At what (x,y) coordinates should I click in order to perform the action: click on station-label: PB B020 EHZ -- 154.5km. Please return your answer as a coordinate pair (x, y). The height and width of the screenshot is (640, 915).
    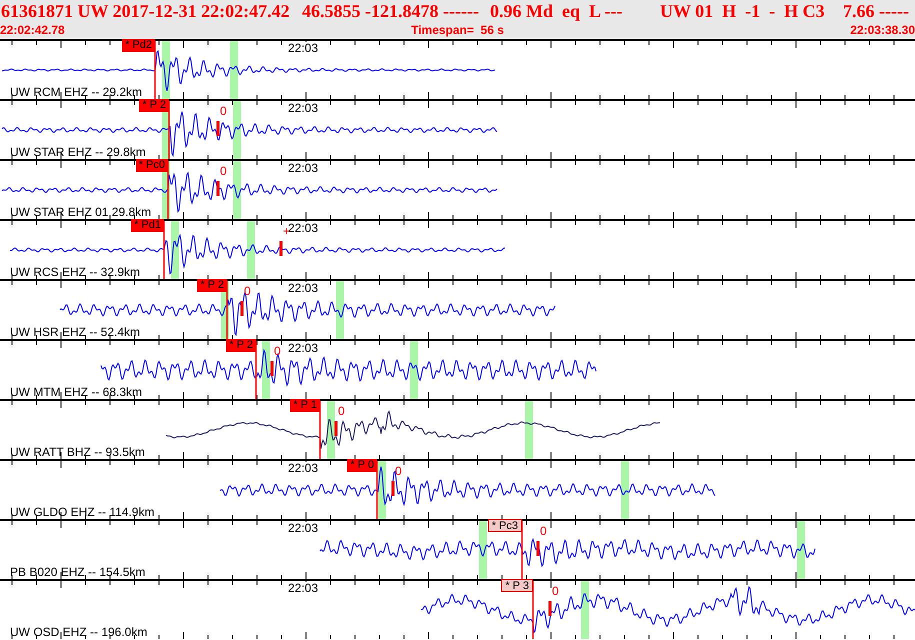
    Looking at the image, I should click on (78, 572).